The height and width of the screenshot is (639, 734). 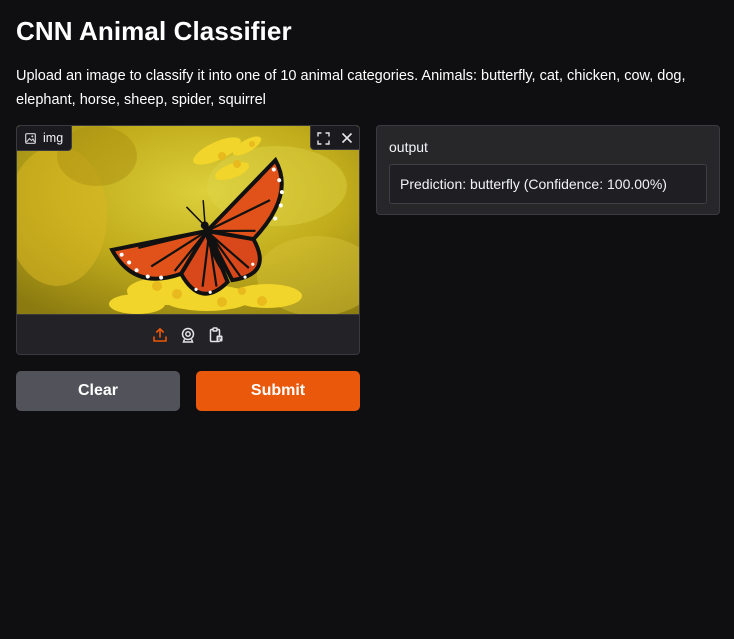 I want to click on close-icon, so click(x=347, y=138).